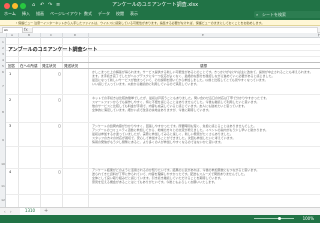  I want to click on close-window-button, so click(7, 6).